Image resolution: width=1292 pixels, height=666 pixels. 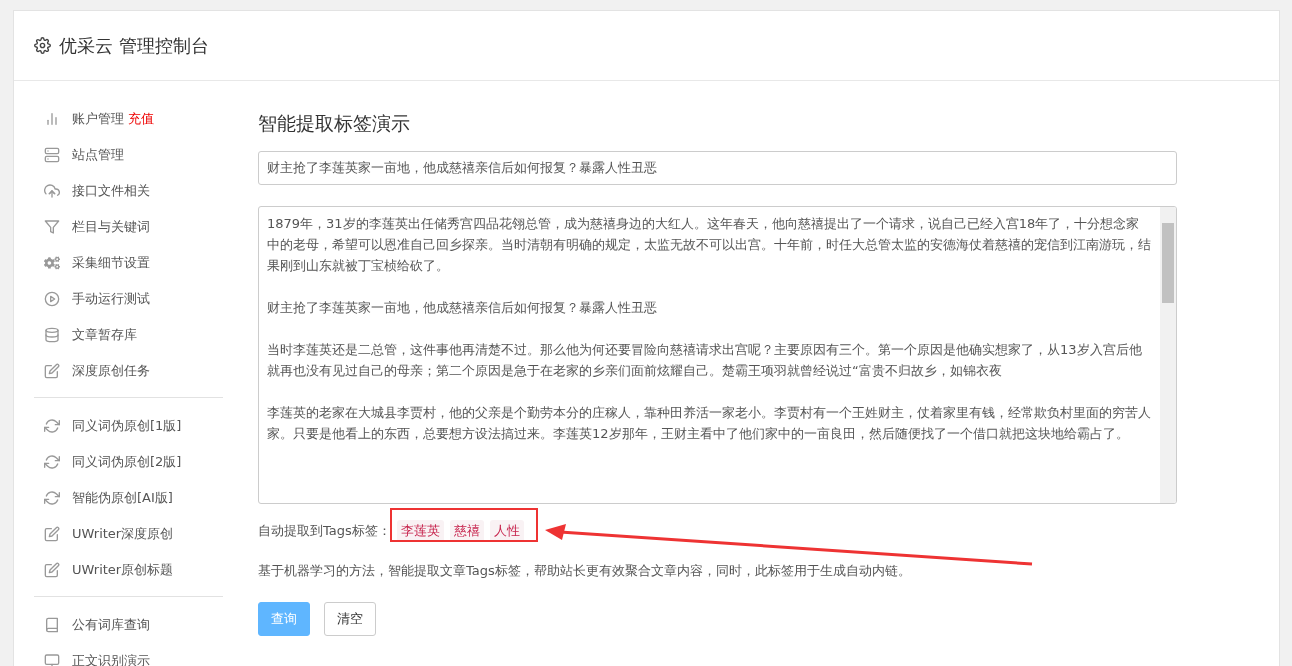 What do you see at coordinates (52, 191) in the screenshot?
I see `cloud-upload-icon` at bounding box center [52, 191].